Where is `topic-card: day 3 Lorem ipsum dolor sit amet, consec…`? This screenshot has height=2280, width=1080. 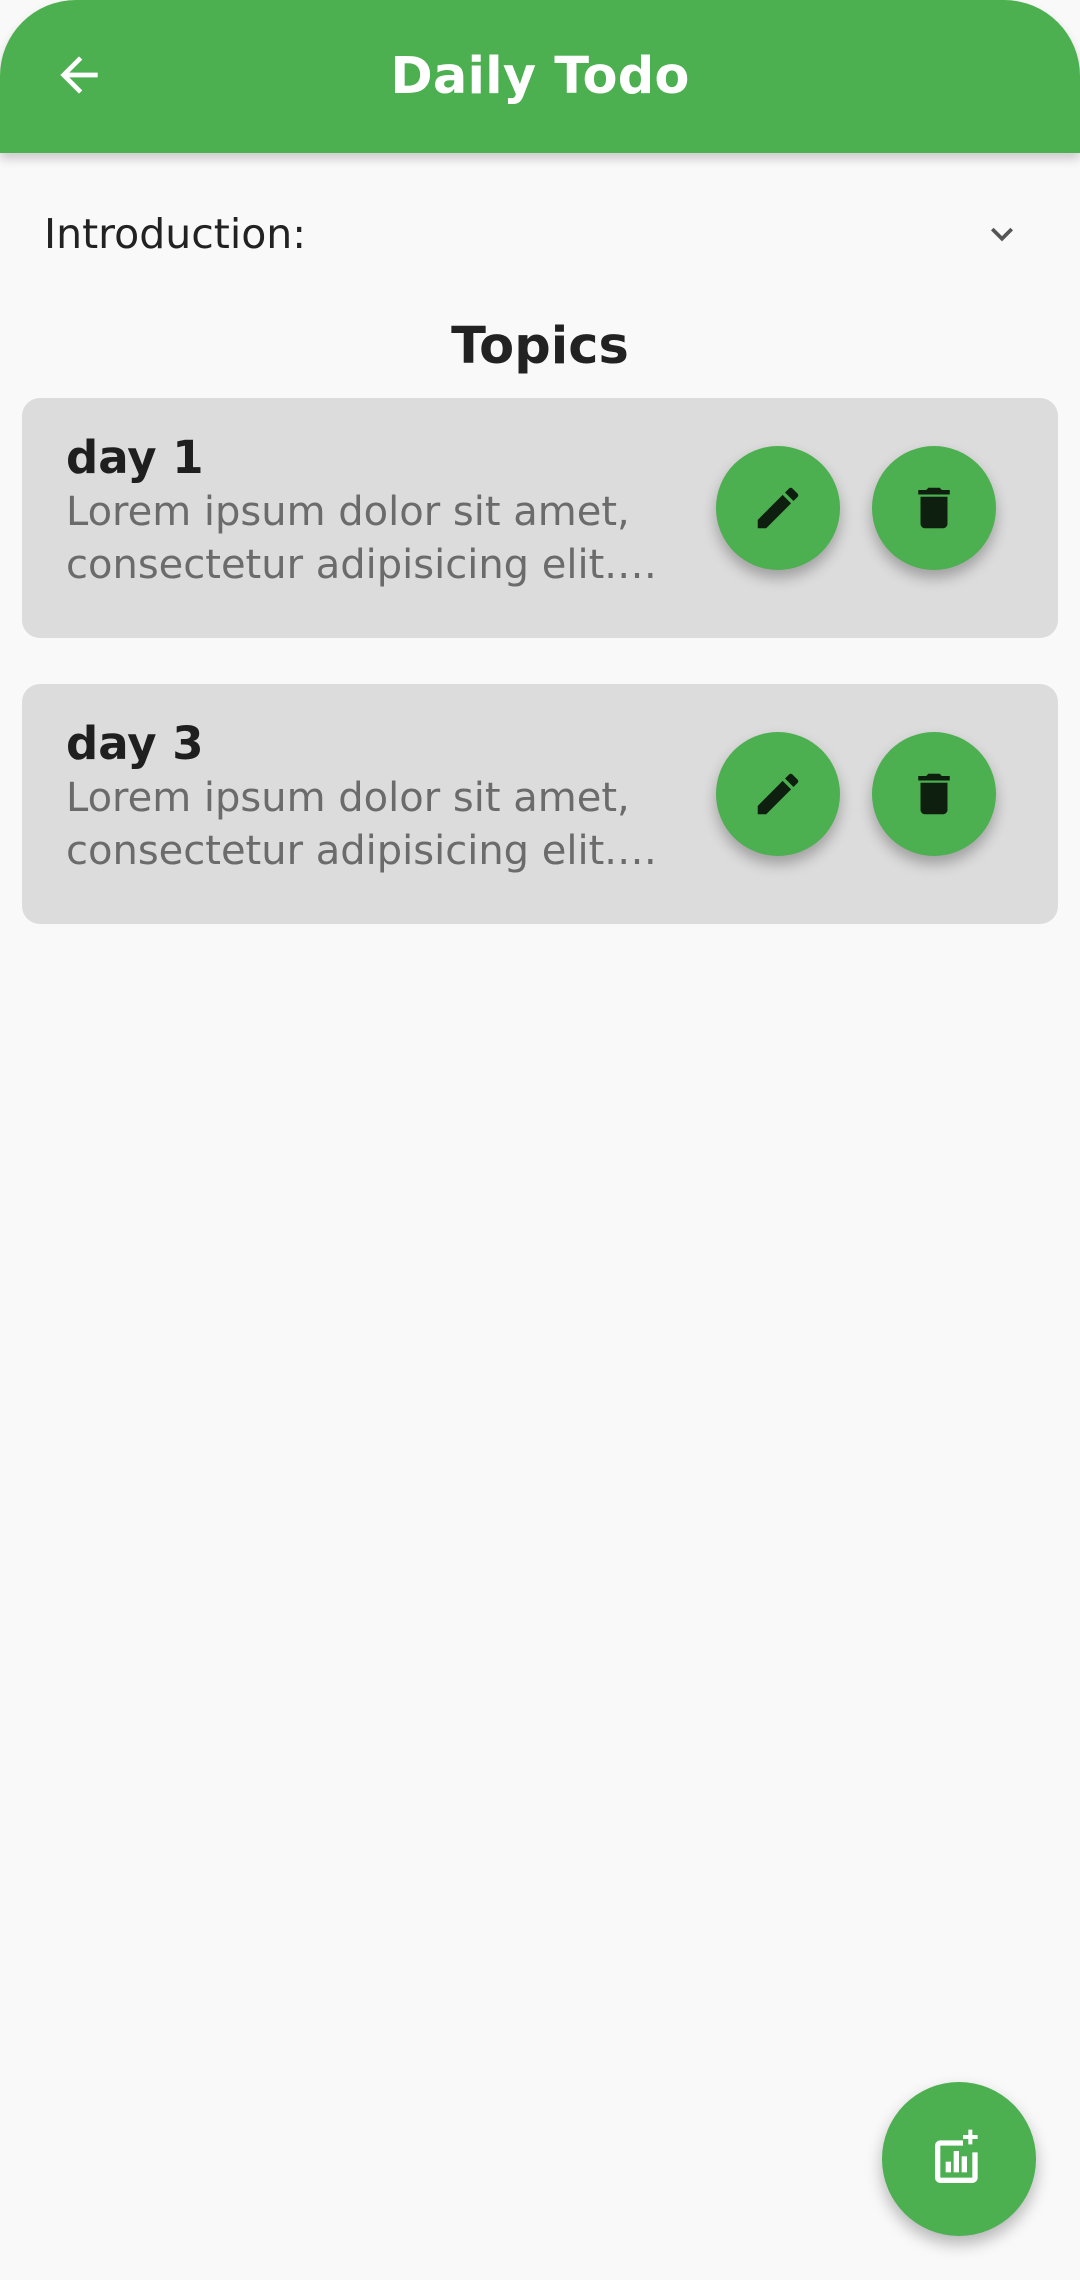
topic-card: day 3 Lorem ipsum dolor sit amet, consec… is located at coordinates (540, 804).